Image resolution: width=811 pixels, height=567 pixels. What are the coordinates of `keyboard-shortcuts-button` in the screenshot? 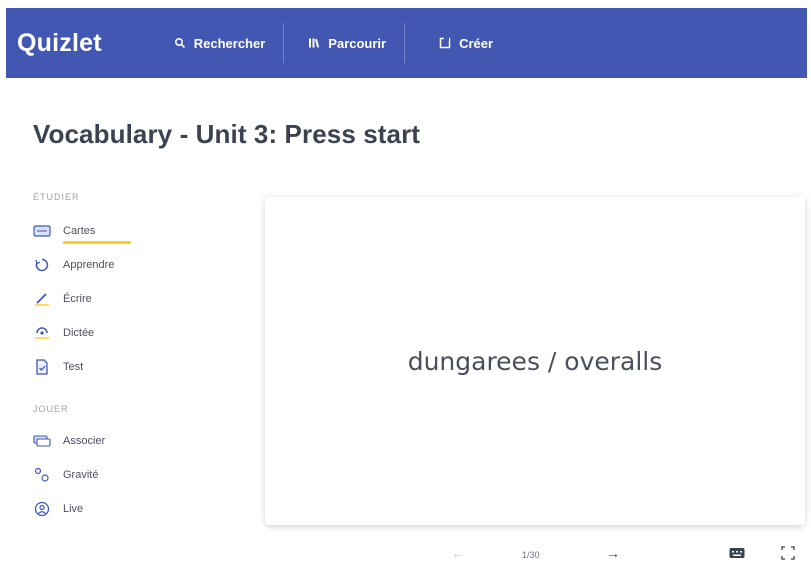 It's located at (737, 554).